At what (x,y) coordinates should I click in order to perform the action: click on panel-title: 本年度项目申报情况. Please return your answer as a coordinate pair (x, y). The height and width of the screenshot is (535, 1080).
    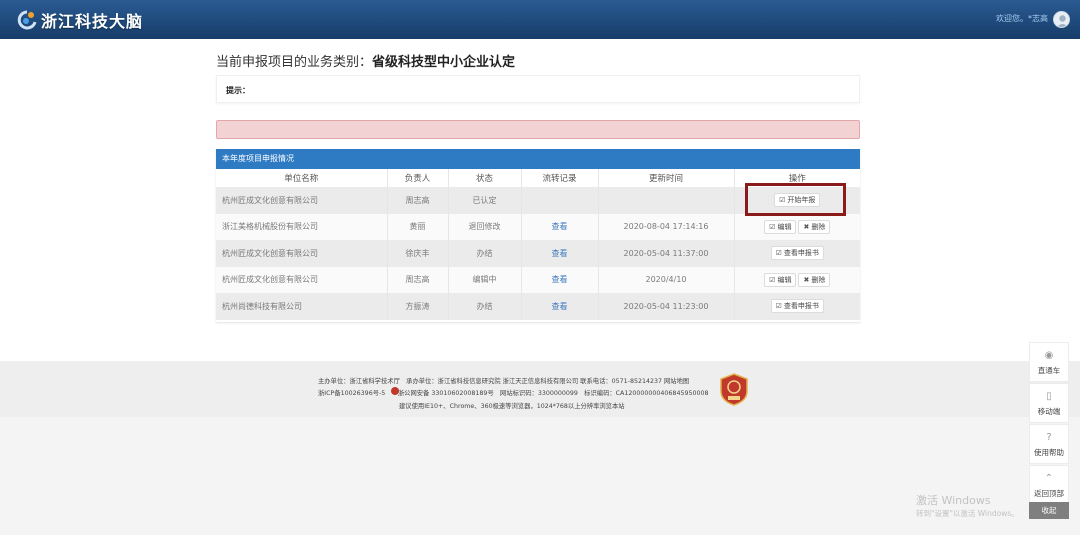
    Looking at the image, I should click on (538, 159).